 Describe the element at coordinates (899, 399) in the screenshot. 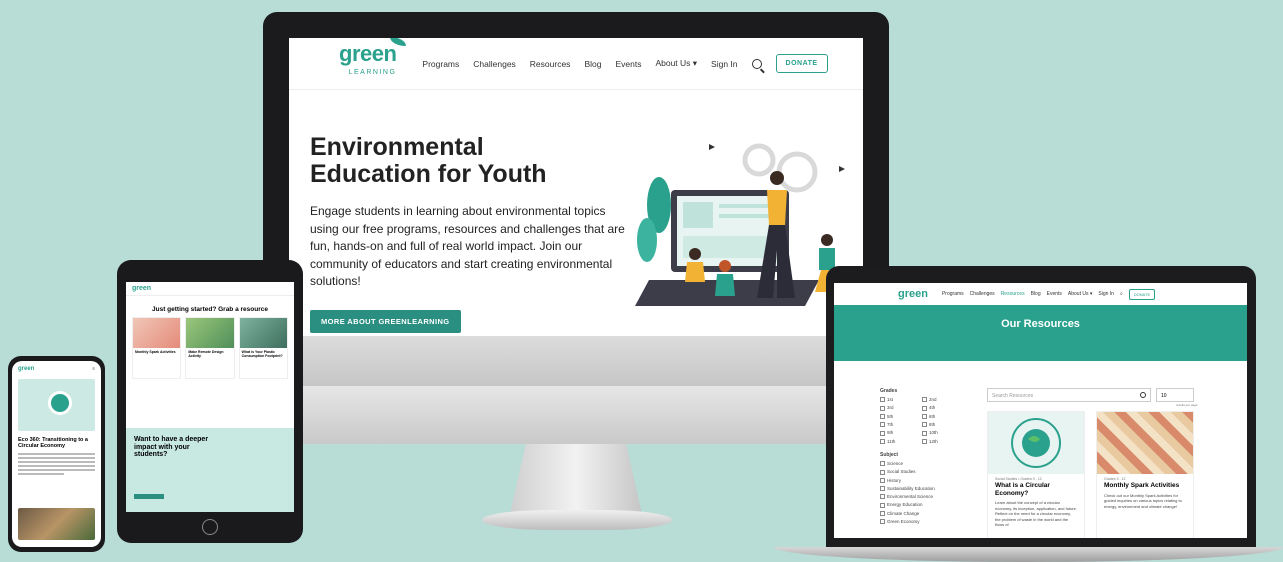

I see `grade-checkbox: 1st` at that location.